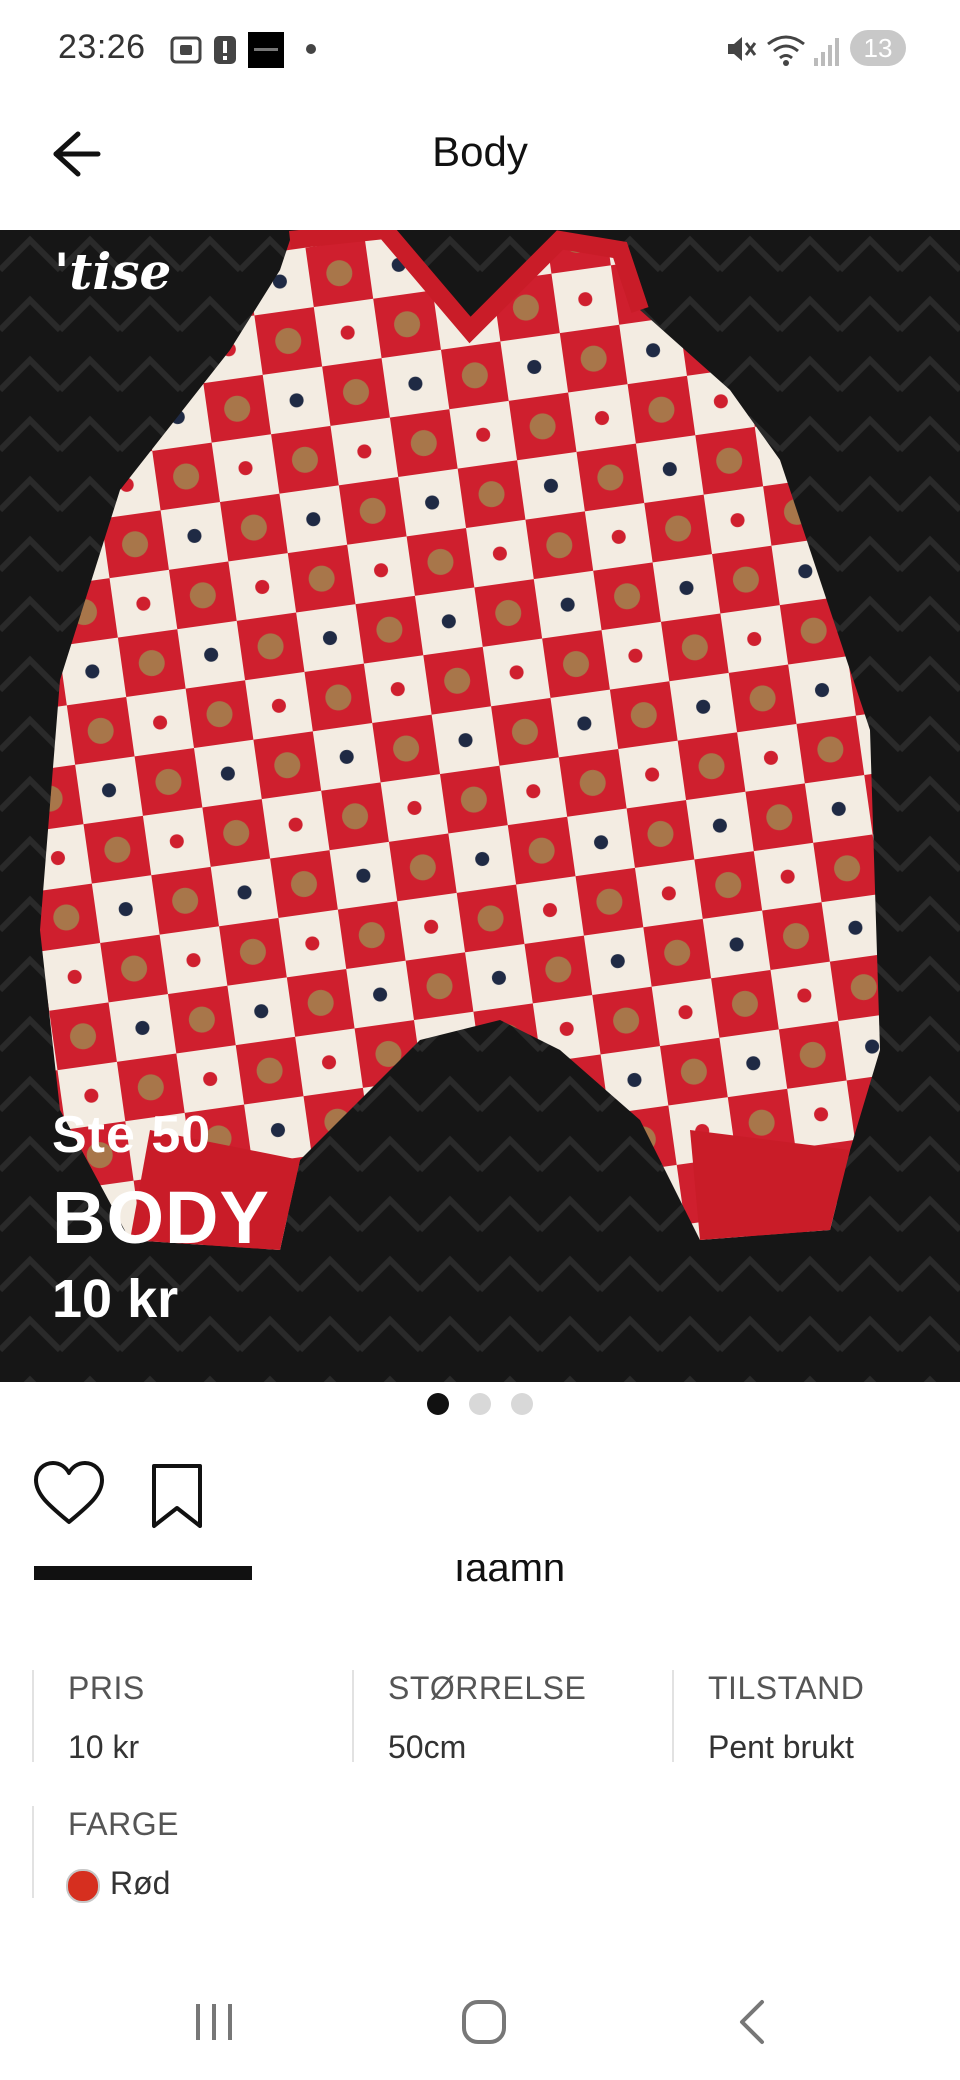 The height and width of the screenshot is (2080, 960). I want to click on redacted-username-bar, so click(143, 1573).